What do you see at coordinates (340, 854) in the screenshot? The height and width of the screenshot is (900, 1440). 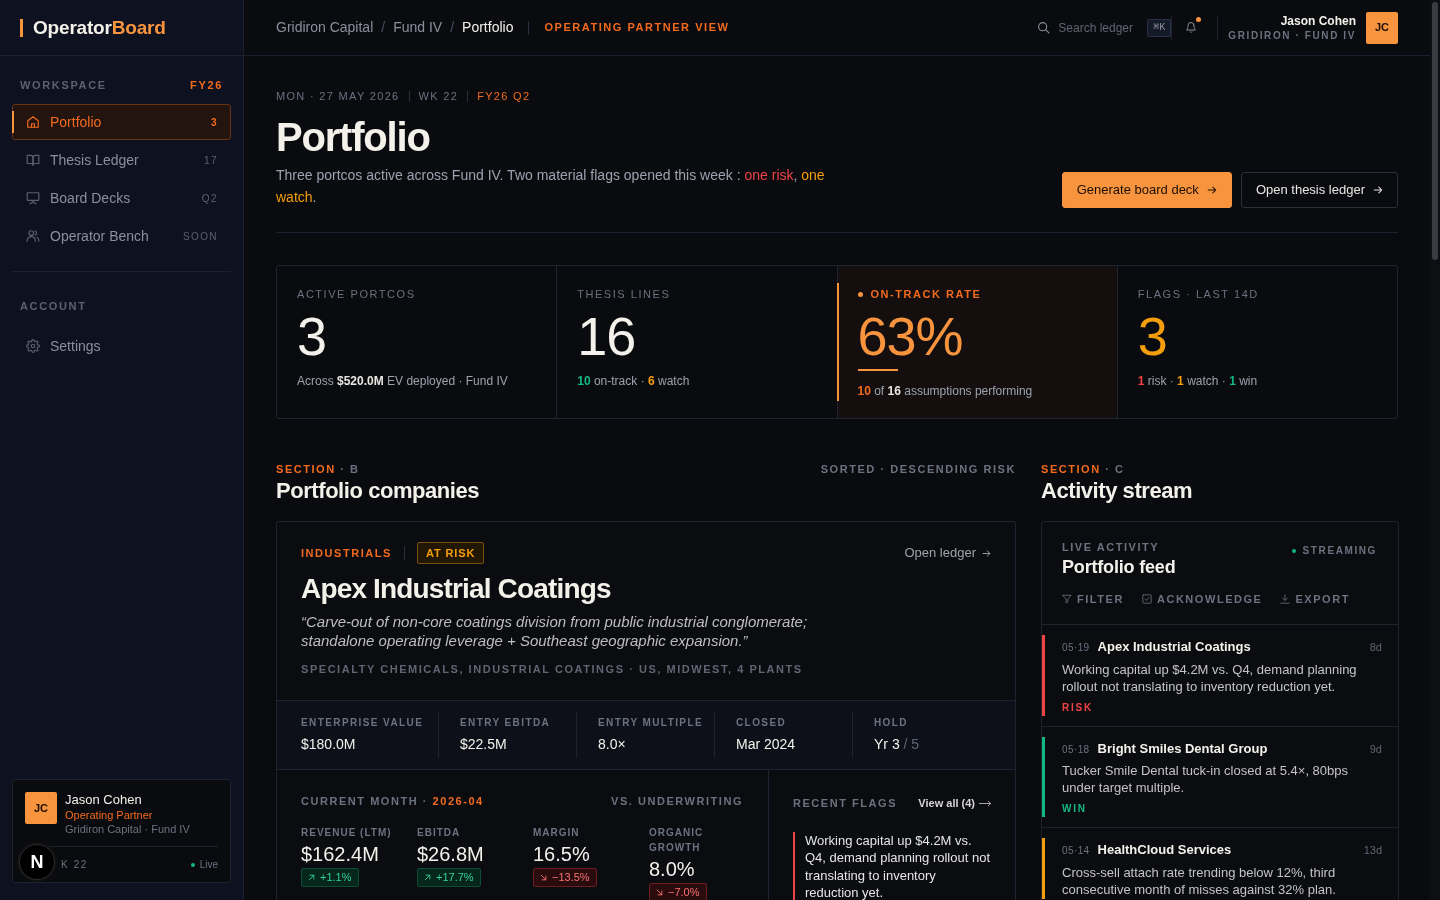 I see `kpi-value: $162.4M` at bounding box center [340, 854].